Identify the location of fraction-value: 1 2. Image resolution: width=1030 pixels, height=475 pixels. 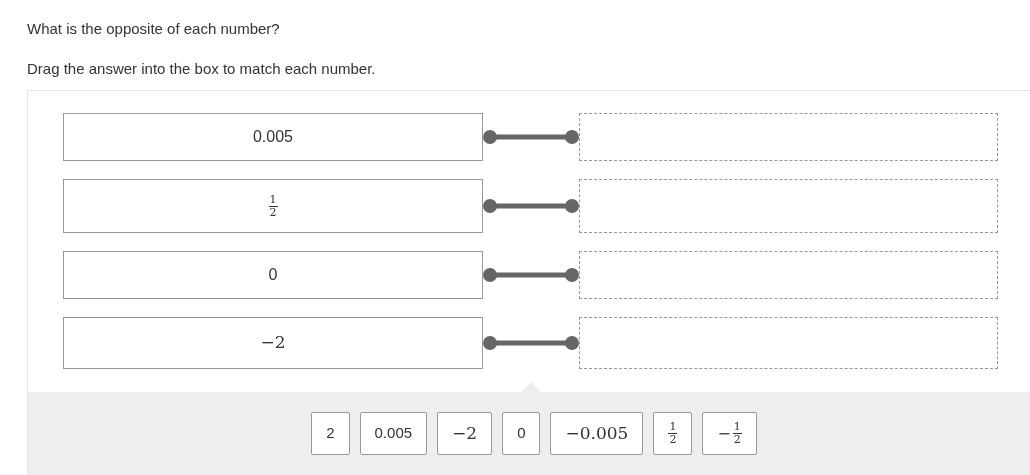
(273, 206).